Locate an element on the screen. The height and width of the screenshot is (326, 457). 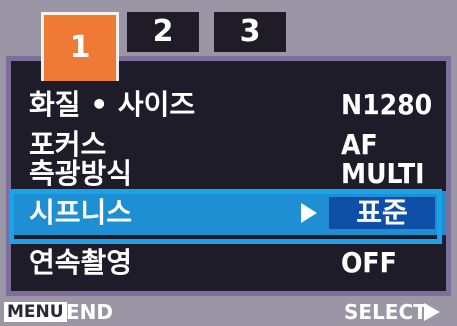
button-guide-bar: MENU END SELECT is located at coordinates (228, 312).